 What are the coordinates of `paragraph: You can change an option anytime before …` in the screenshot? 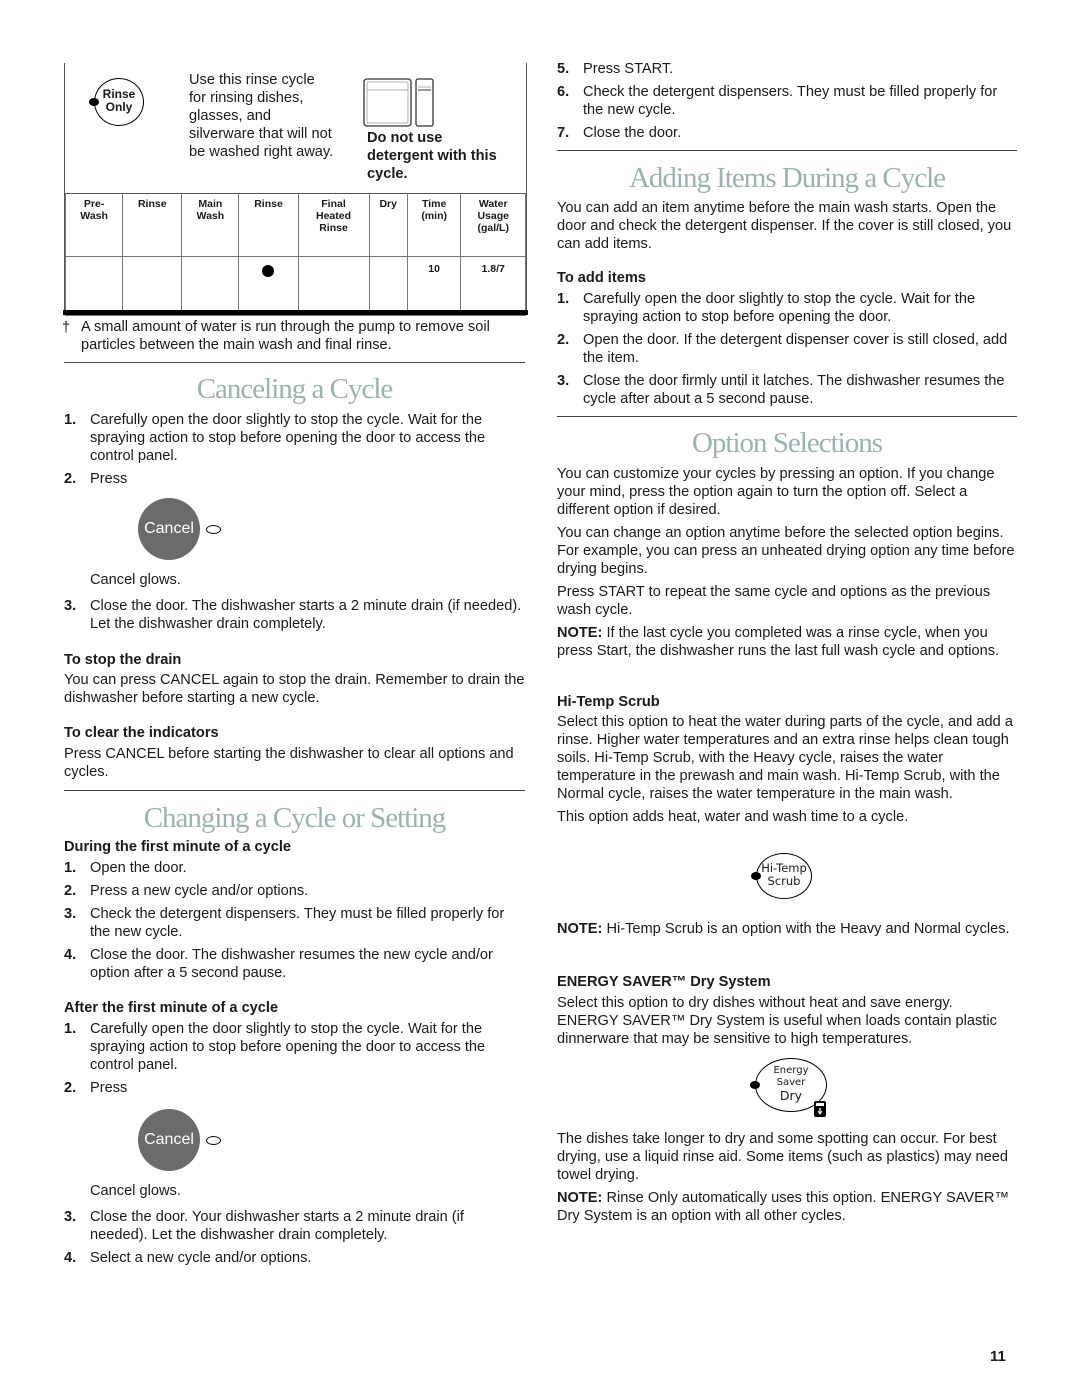 It's located at (786, 551).